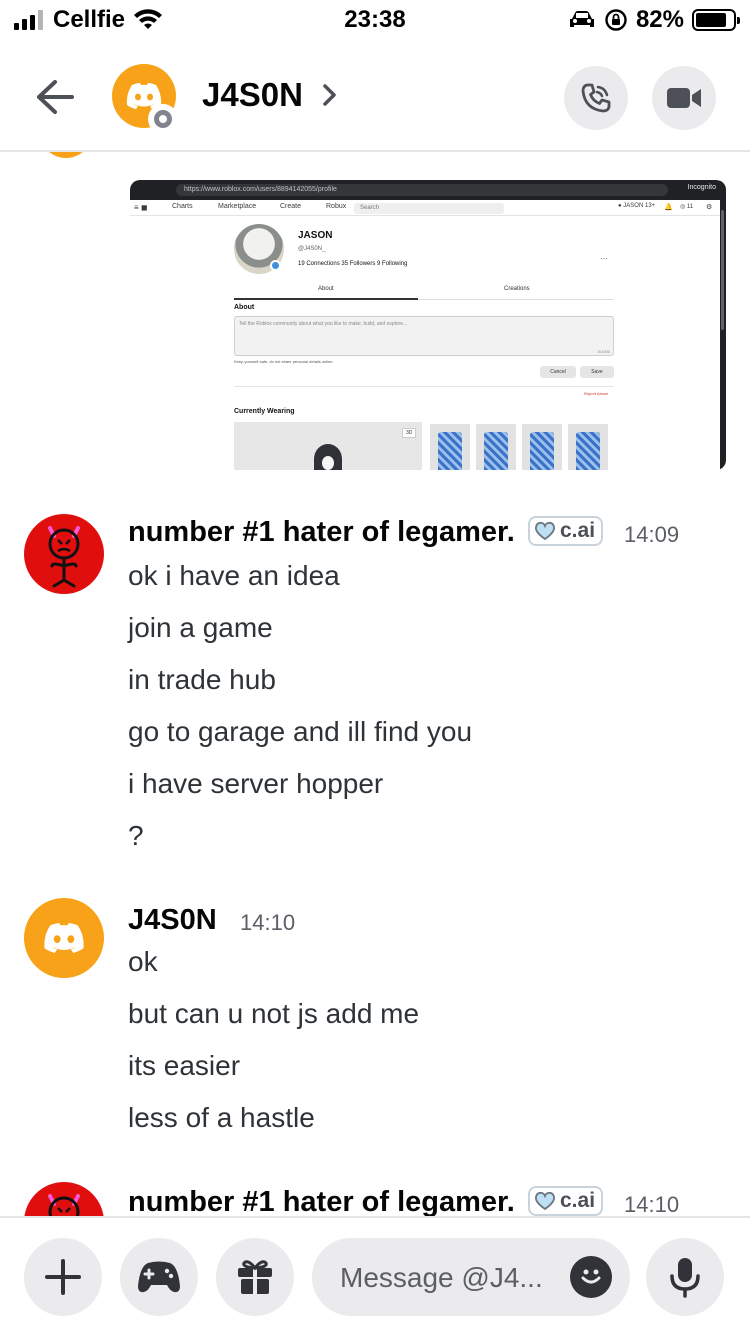 The height and width of the screenshot is (1334, 750). Describe the element at coordinates (336, 206) in the screenshot. I see `nav-item: Robux` at that location.